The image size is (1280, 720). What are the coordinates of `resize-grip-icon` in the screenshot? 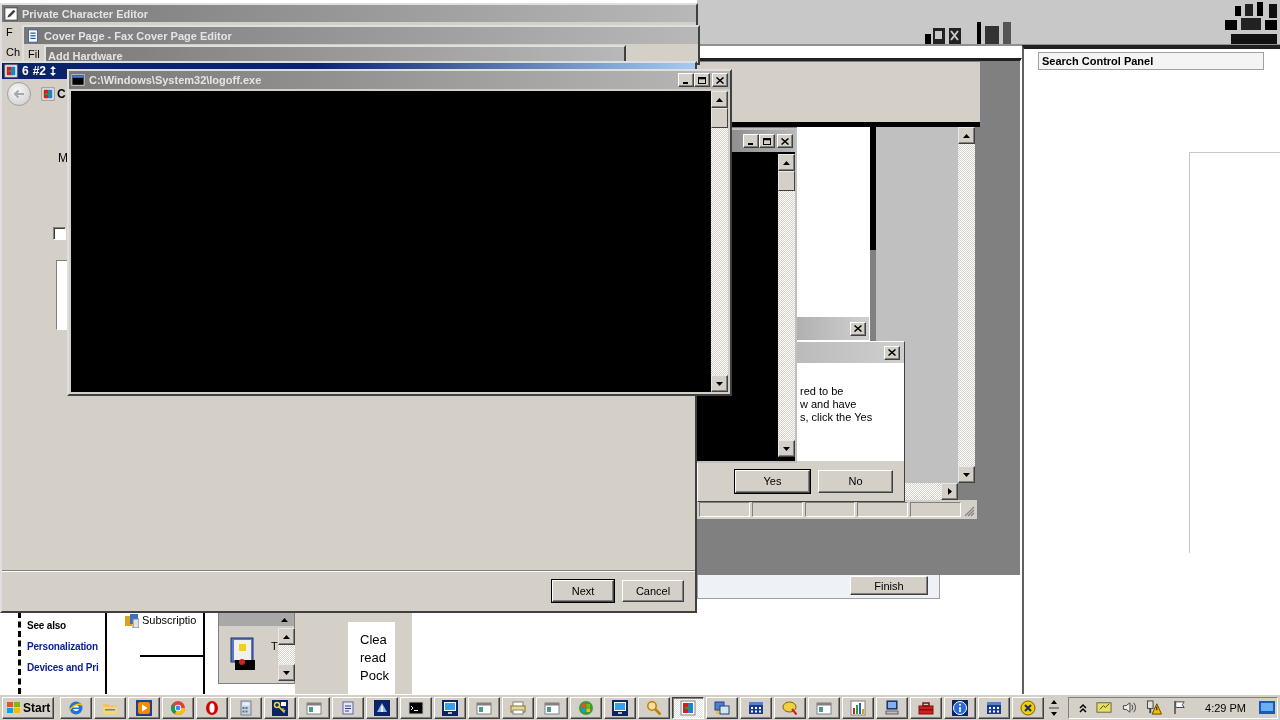 It's located at (969, 511).